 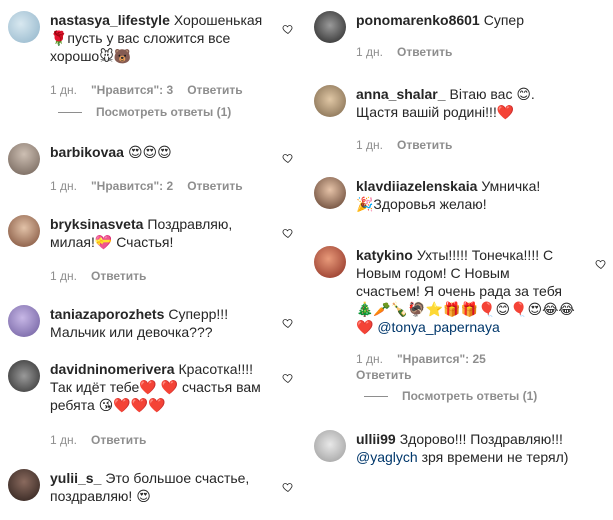 What do you see at coordinates (495, 457) in the screenshot?
I see `comment-text: зря времени не терял)` at bounding box center [495, 457].